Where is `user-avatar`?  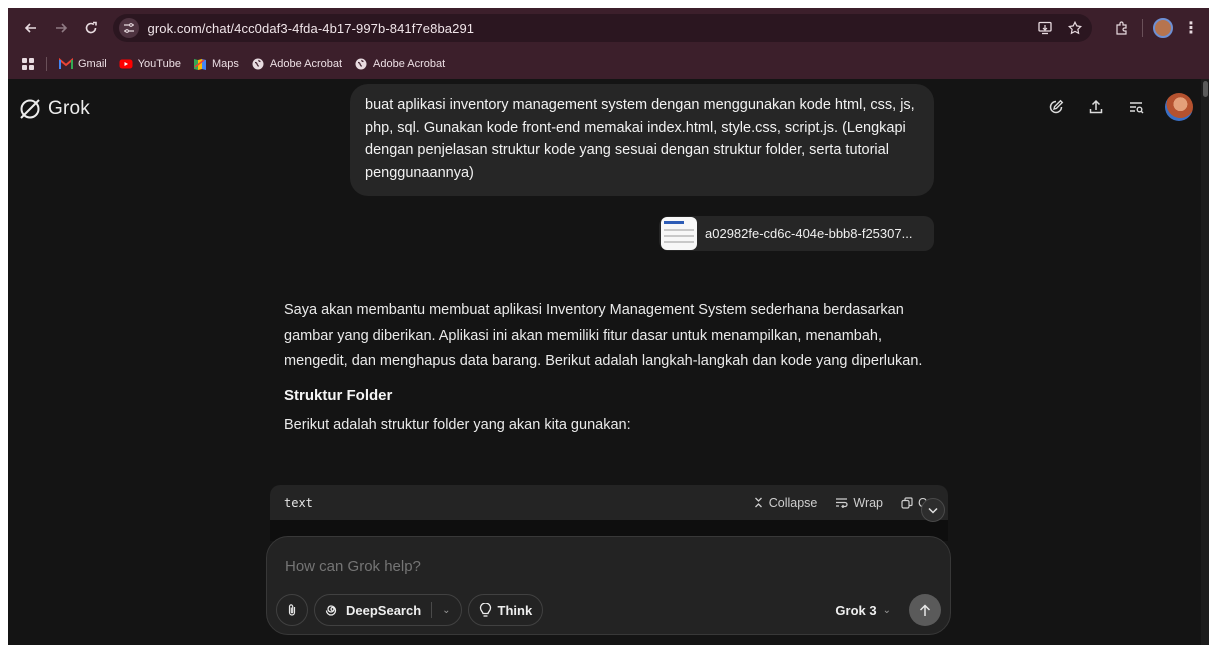 user-avatar is located at coordinates (1179, 107).